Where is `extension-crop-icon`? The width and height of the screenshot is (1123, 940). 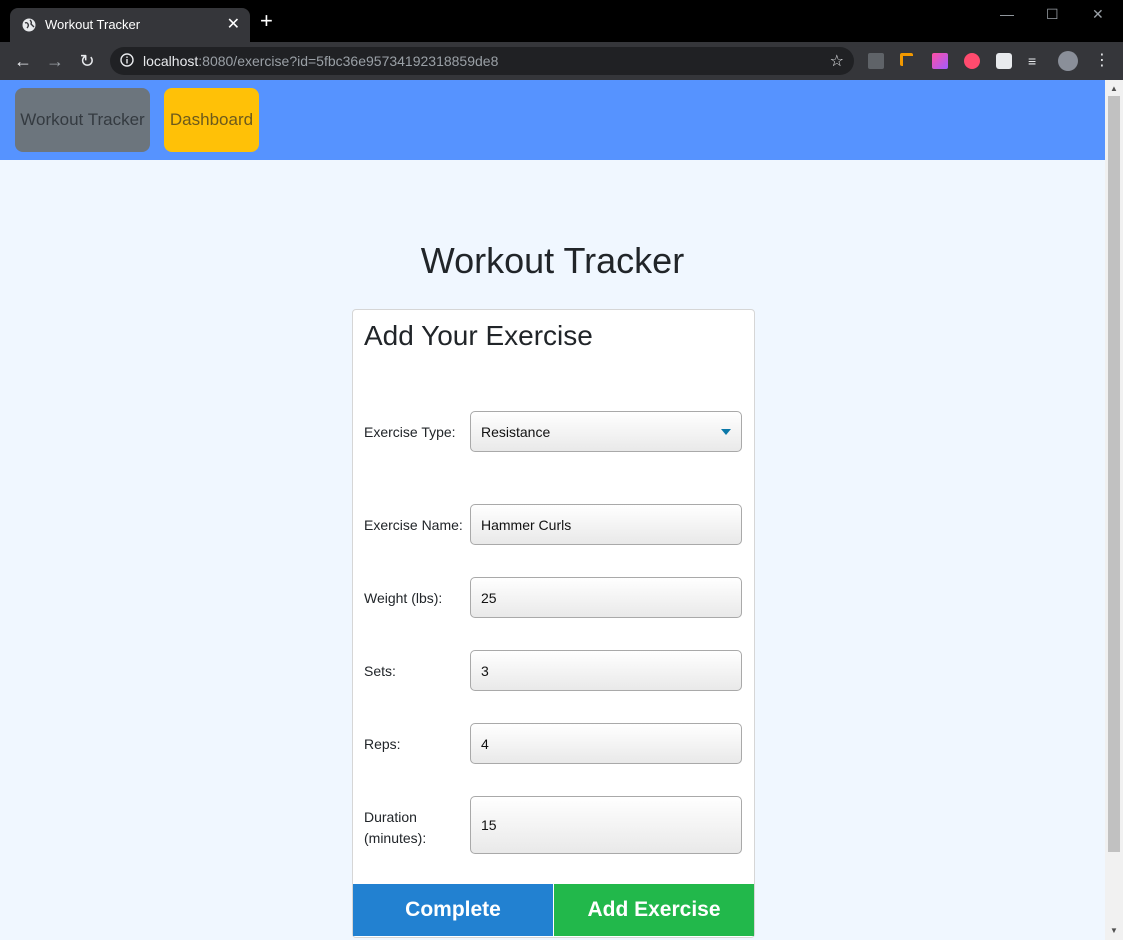
extension-crop-icon is located at coordinates (906, 59).